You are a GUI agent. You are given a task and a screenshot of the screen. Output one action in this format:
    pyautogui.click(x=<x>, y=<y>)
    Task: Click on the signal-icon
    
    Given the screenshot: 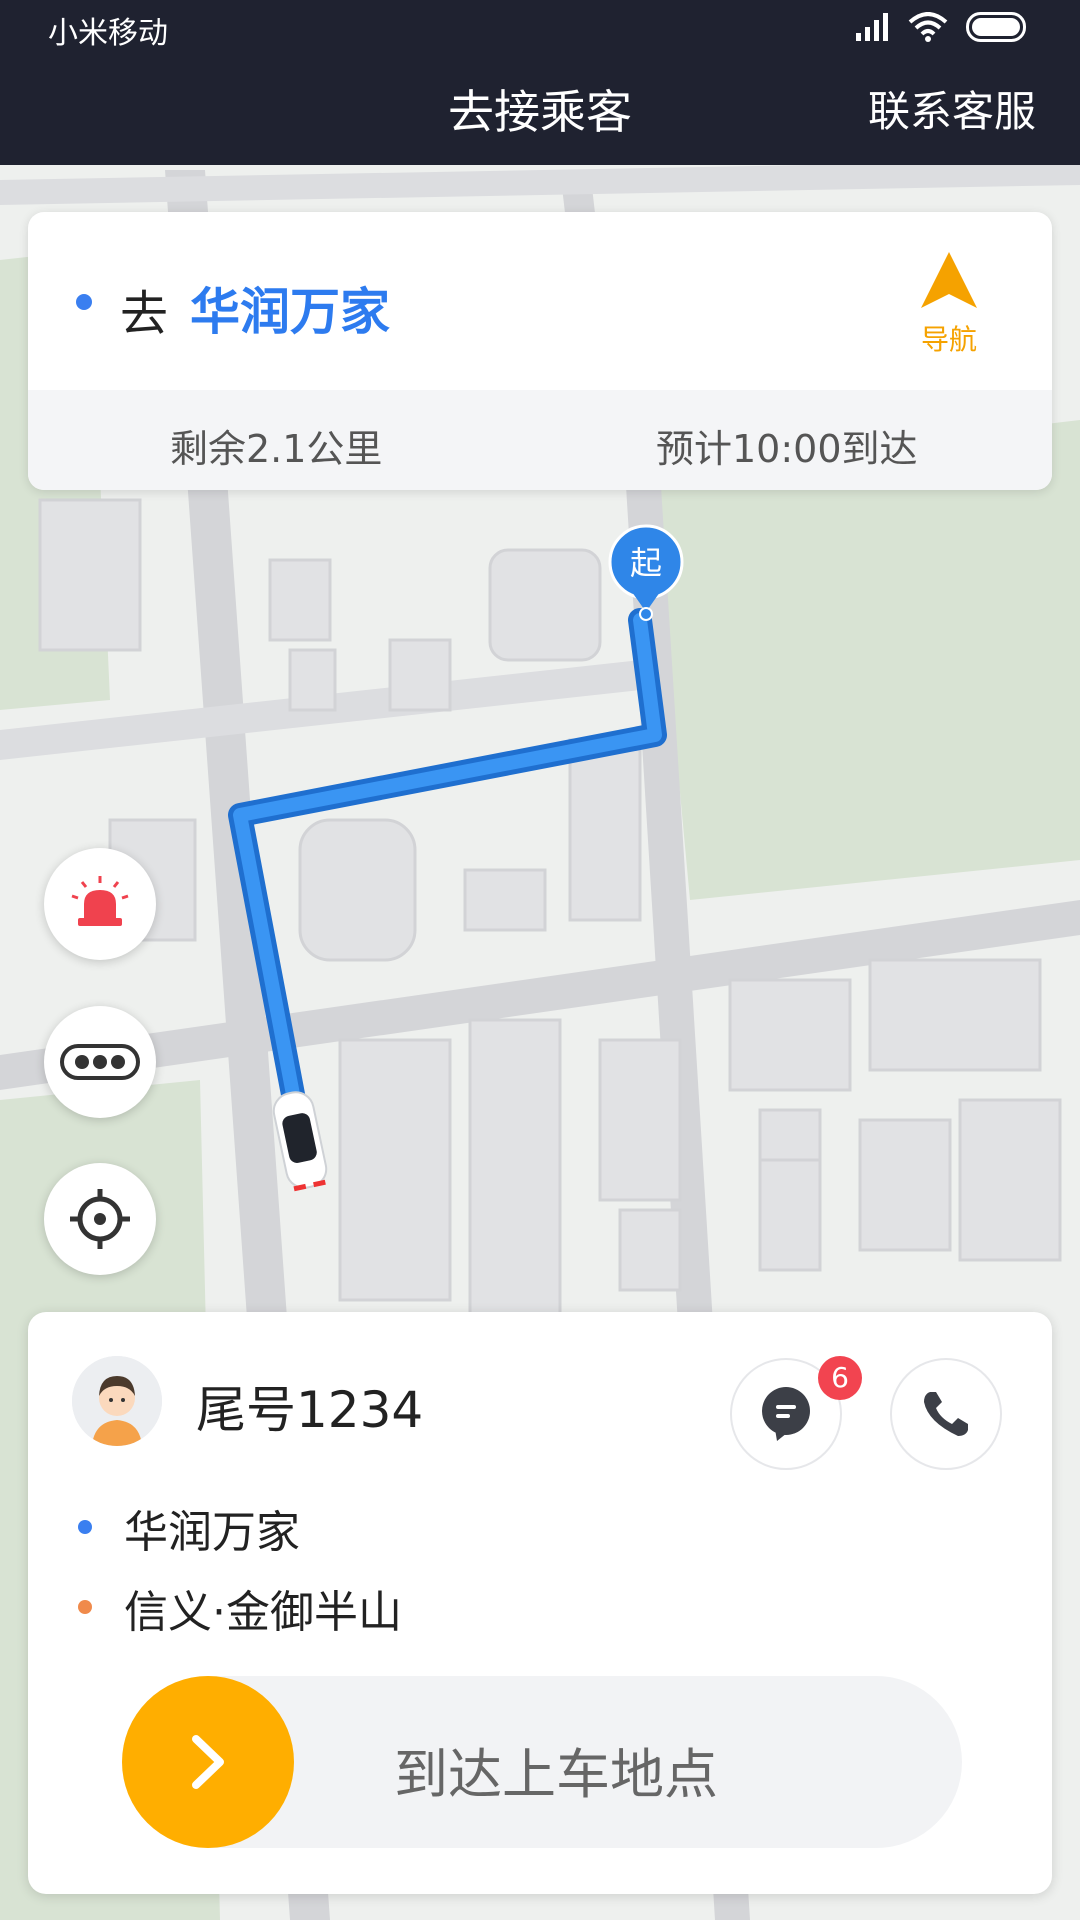 What is the action you would take?
    pyautogui.click(x=872, y=27)
    